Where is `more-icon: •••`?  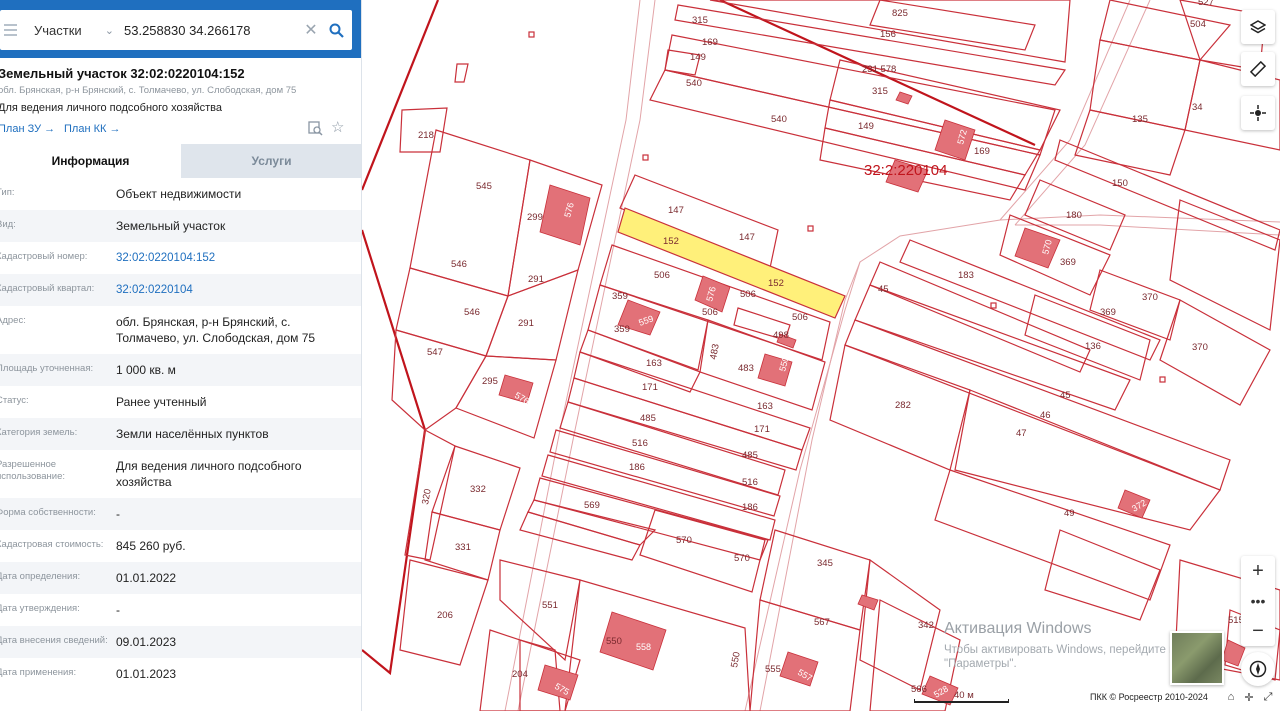
more-icon: ••• is located at coordinates (1258, 601).